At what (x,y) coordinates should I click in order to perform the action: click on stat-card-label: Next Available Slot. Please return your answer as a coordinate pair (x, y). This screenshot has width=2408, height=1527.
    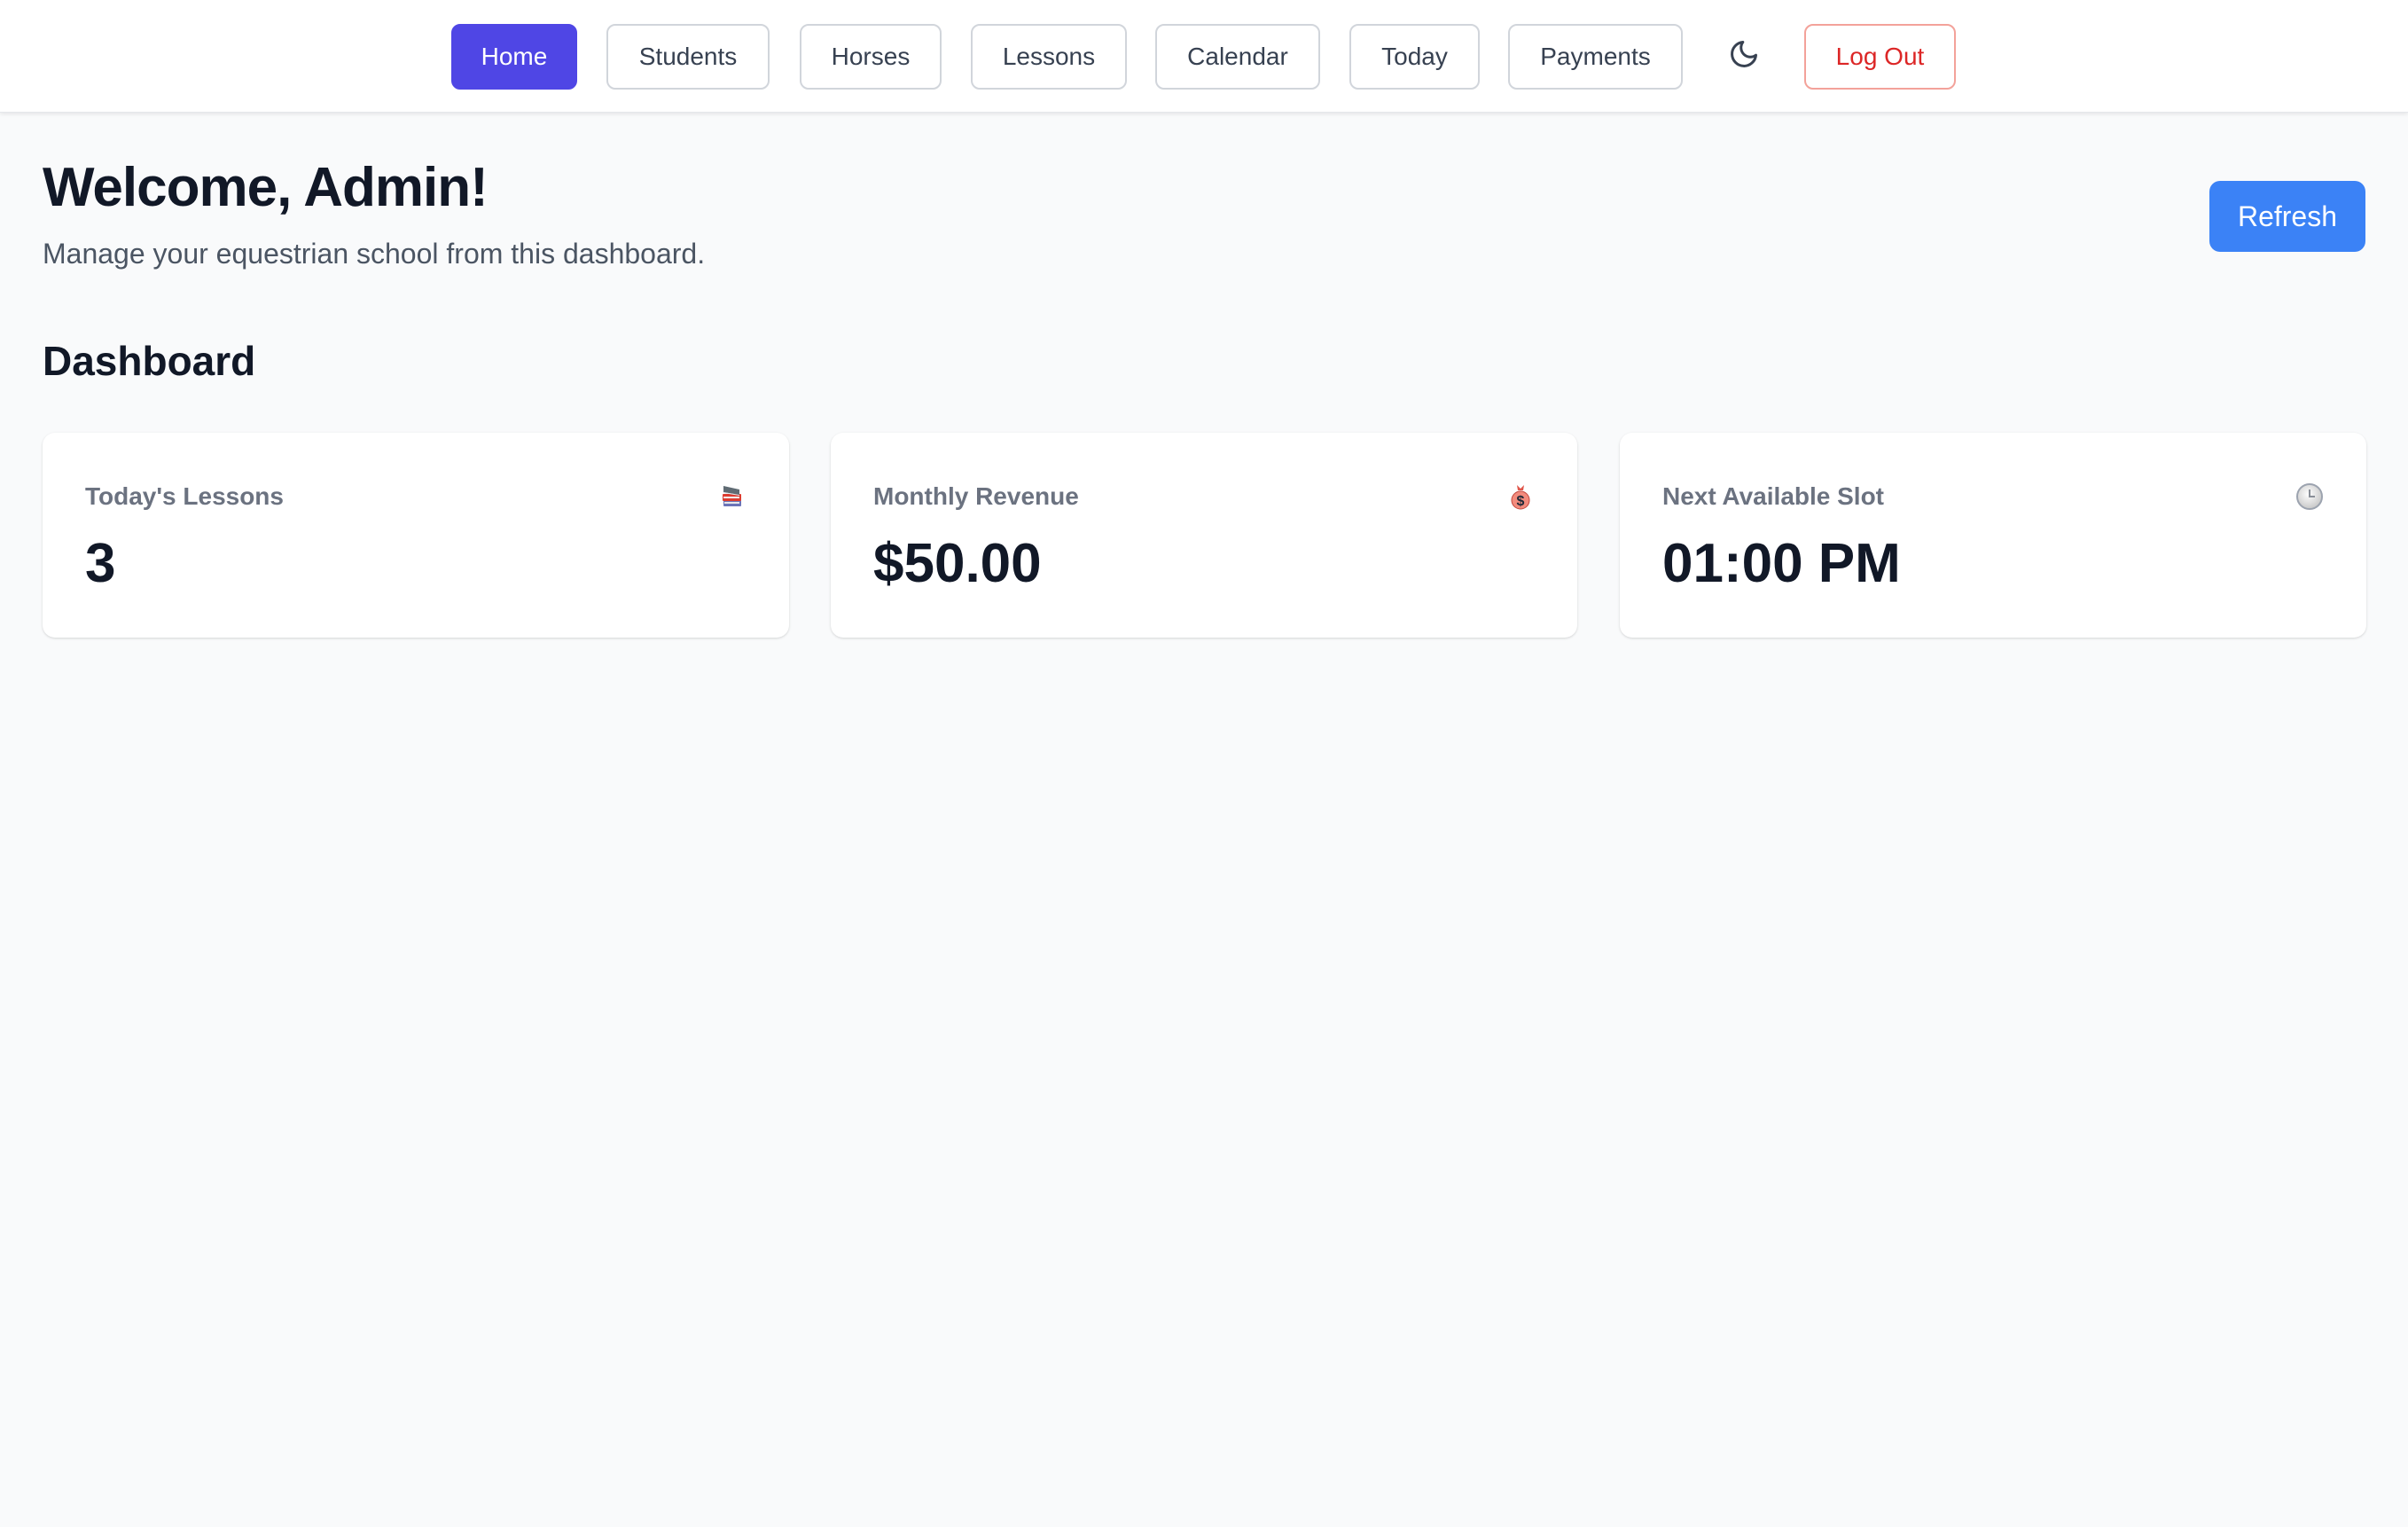
    Looking at the image, I should click on (1773, 496).